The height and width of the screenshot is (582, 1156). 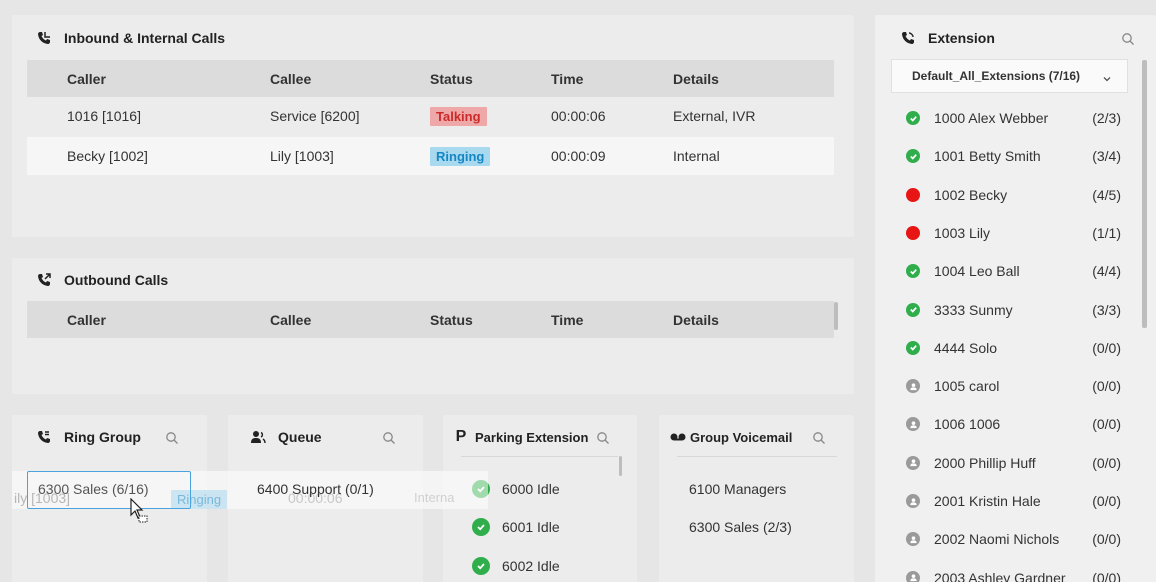 I want to click on drag-cursor-icon, so click(x=139, y=510).